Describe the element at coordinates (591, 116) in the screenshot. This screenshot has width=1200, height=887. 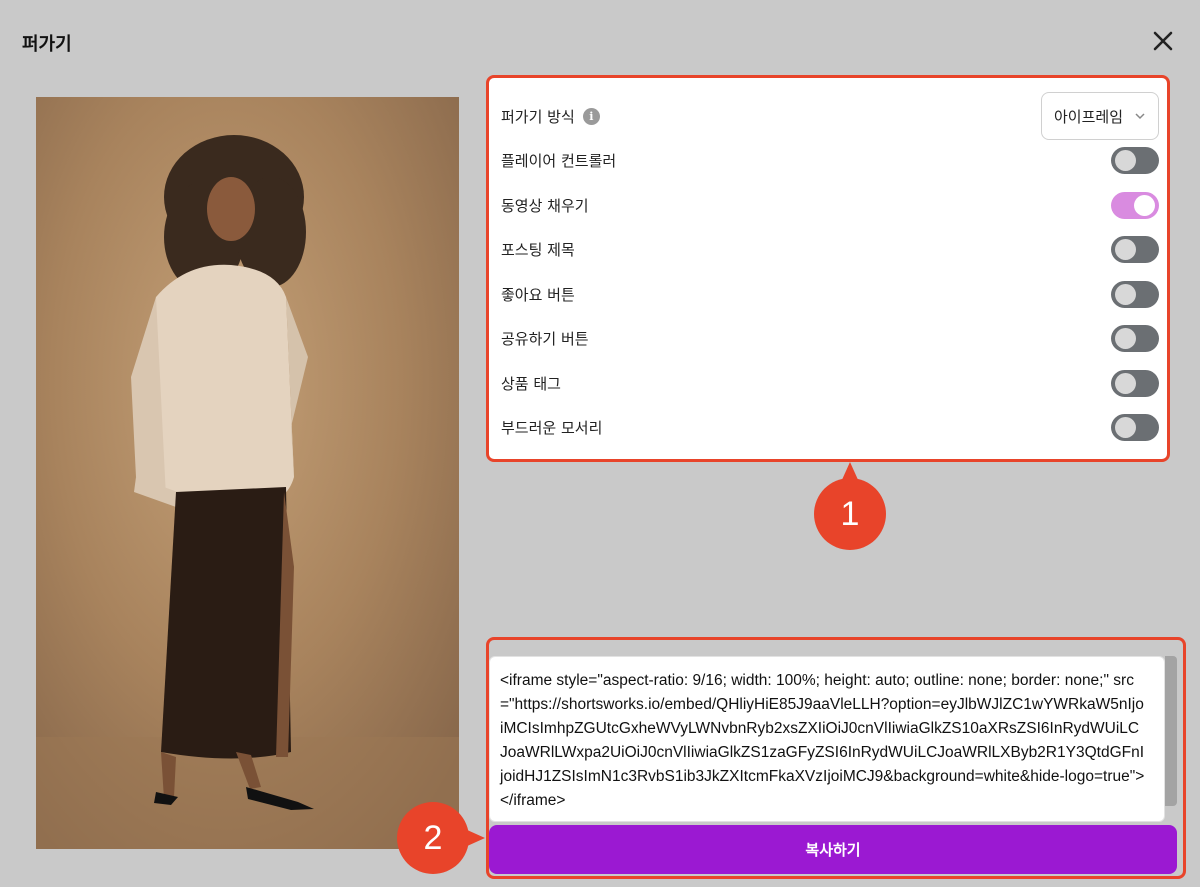
I see `info-icon: i` at that location.